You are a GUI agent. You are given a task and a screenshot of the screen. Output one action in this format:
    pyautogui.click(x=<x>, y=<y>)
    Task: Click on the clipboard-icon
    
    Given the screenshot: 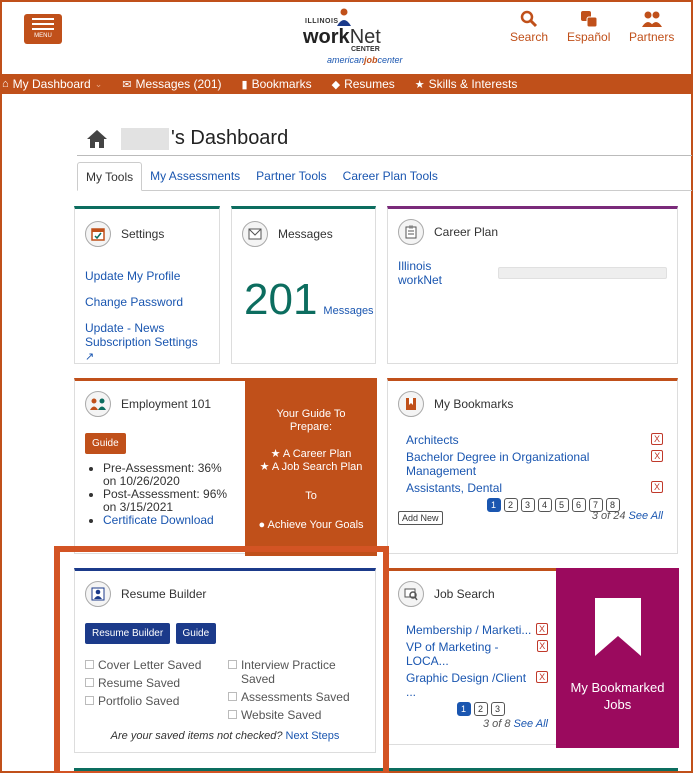 What is the action you would take?
    pyautogui.click(x=411, y=232)
    